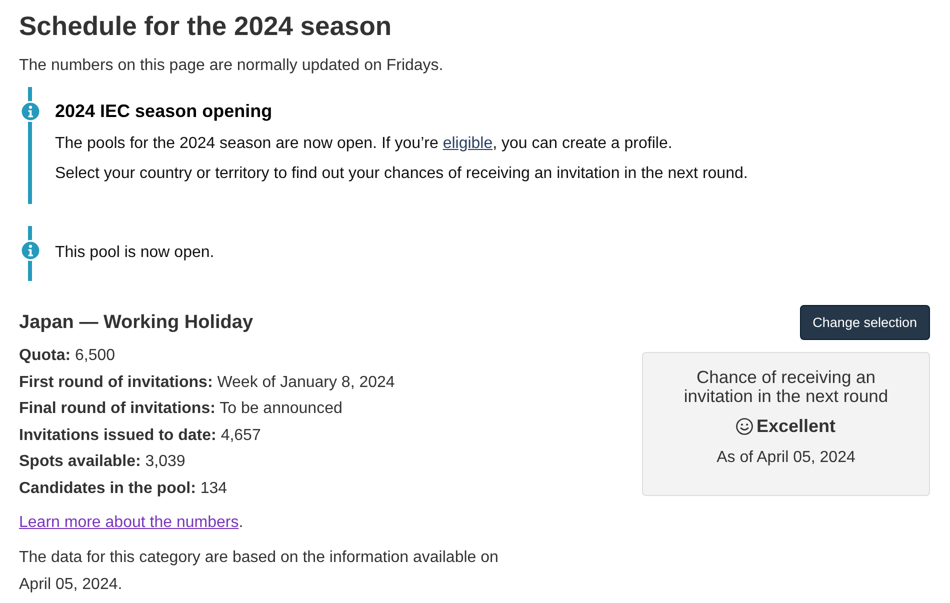 This screenshot has height=603, width=950. Describe the element at coordinates (786, 458) in the screenshot. I see `as-of-date: As of April 05, 2024` at that location.